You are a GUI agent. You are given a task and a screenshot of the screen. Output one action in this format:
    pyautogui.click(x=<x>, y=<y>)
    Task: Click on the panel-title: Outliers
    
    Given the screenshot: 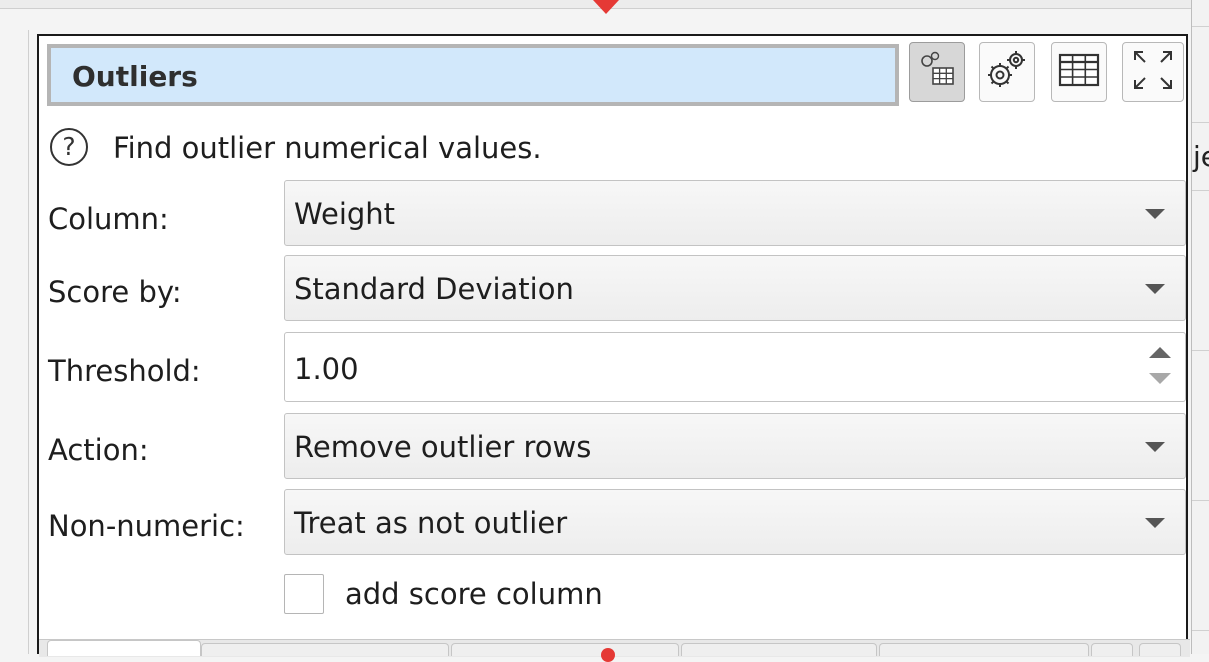 What is the action you would take?
    pyautogui.click(x=135, y=76)
    